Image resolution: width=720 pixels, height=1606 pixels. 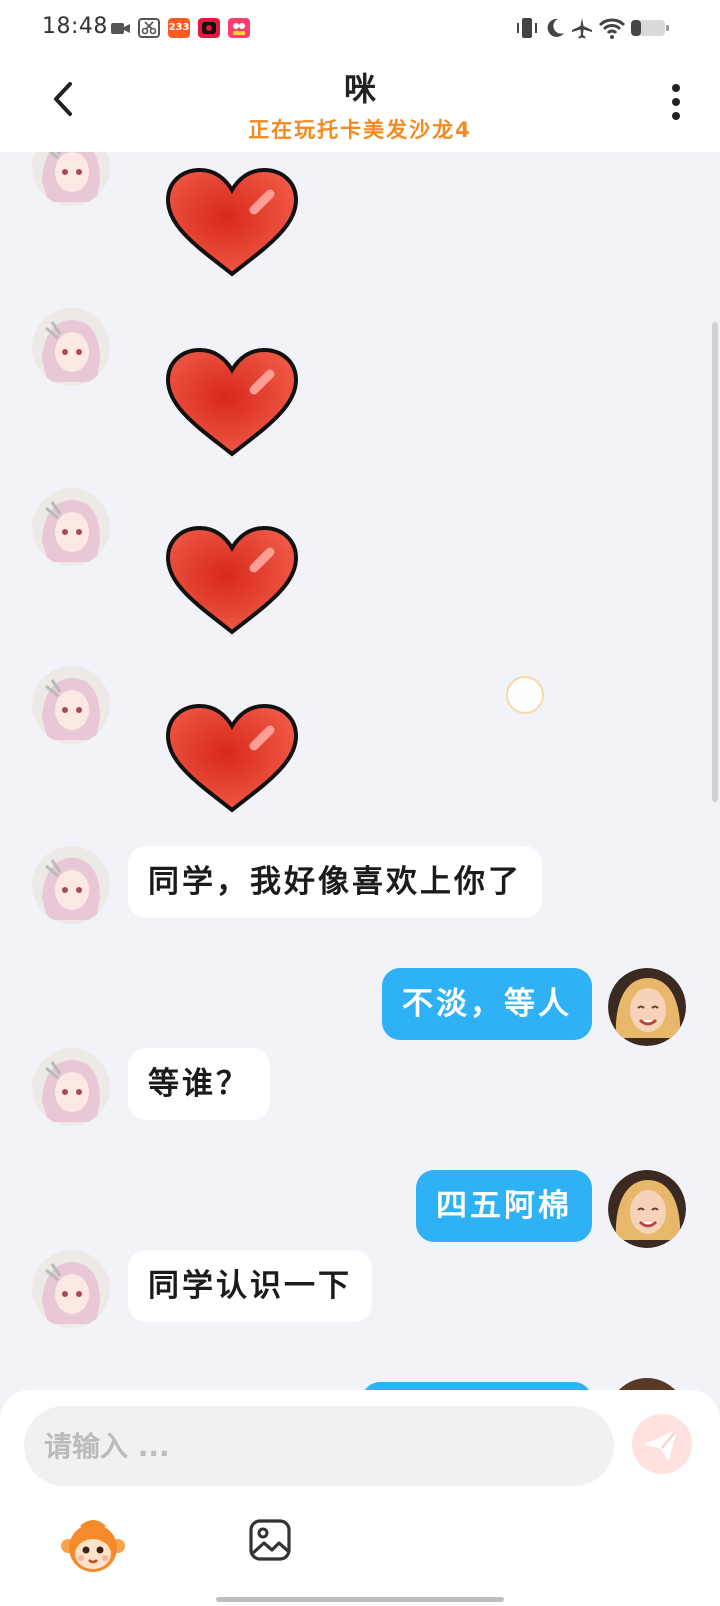 What do you see at coordinates (360, 1498) in the screenshot?
I see `composer` at bounding box center [360, 1498].